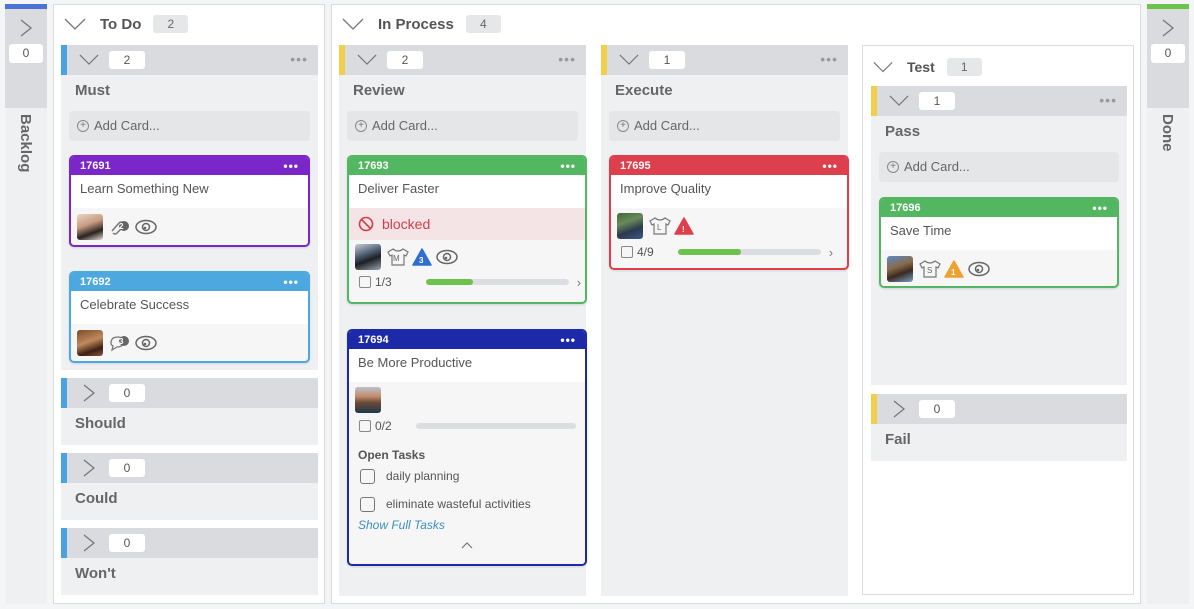 The height and width of the screenshot is (609, 1194). Describe the element at coordinates (25, 143) in the screenshot. I see `backlog-label: Backlog` at that location.